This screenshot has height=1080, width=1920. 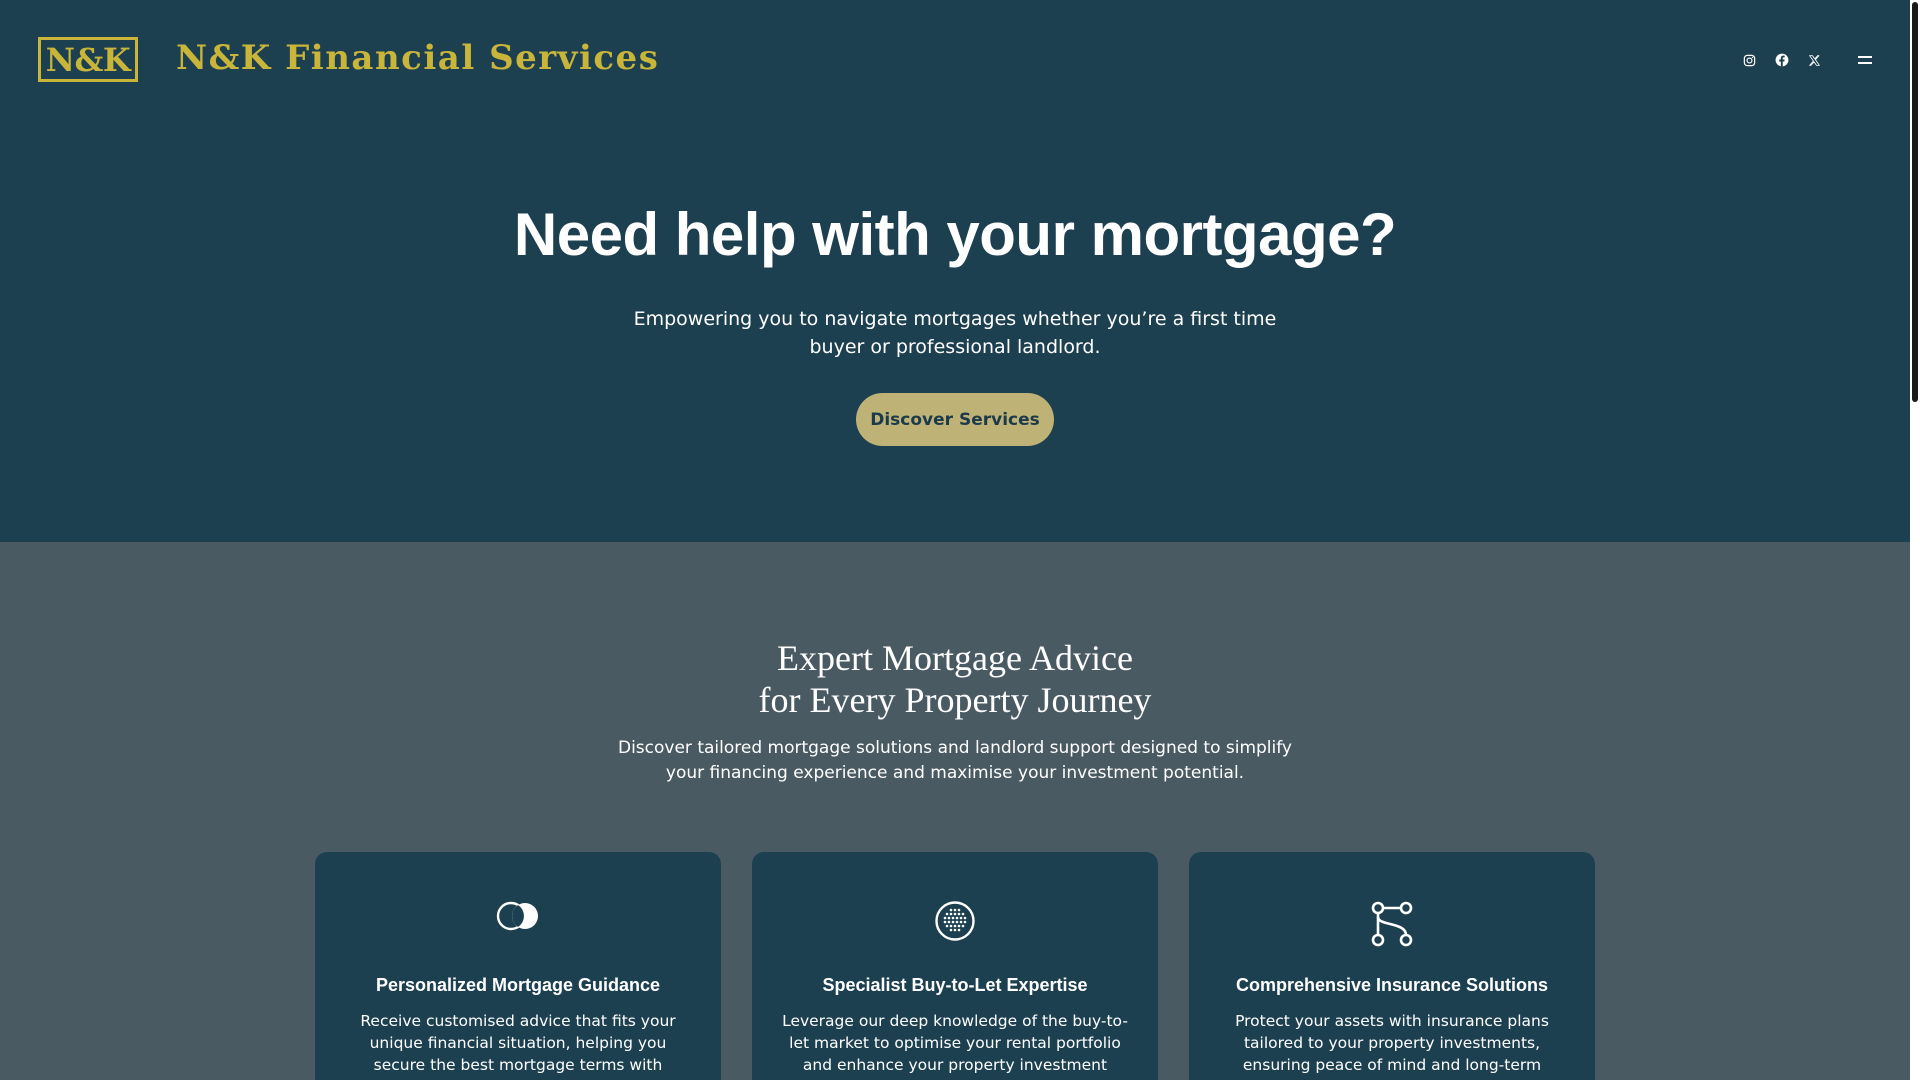 What do you see at coordinates (1782, 60) in the screenshot?
I see `facebook-icon` at bounding box center [1782, 60].